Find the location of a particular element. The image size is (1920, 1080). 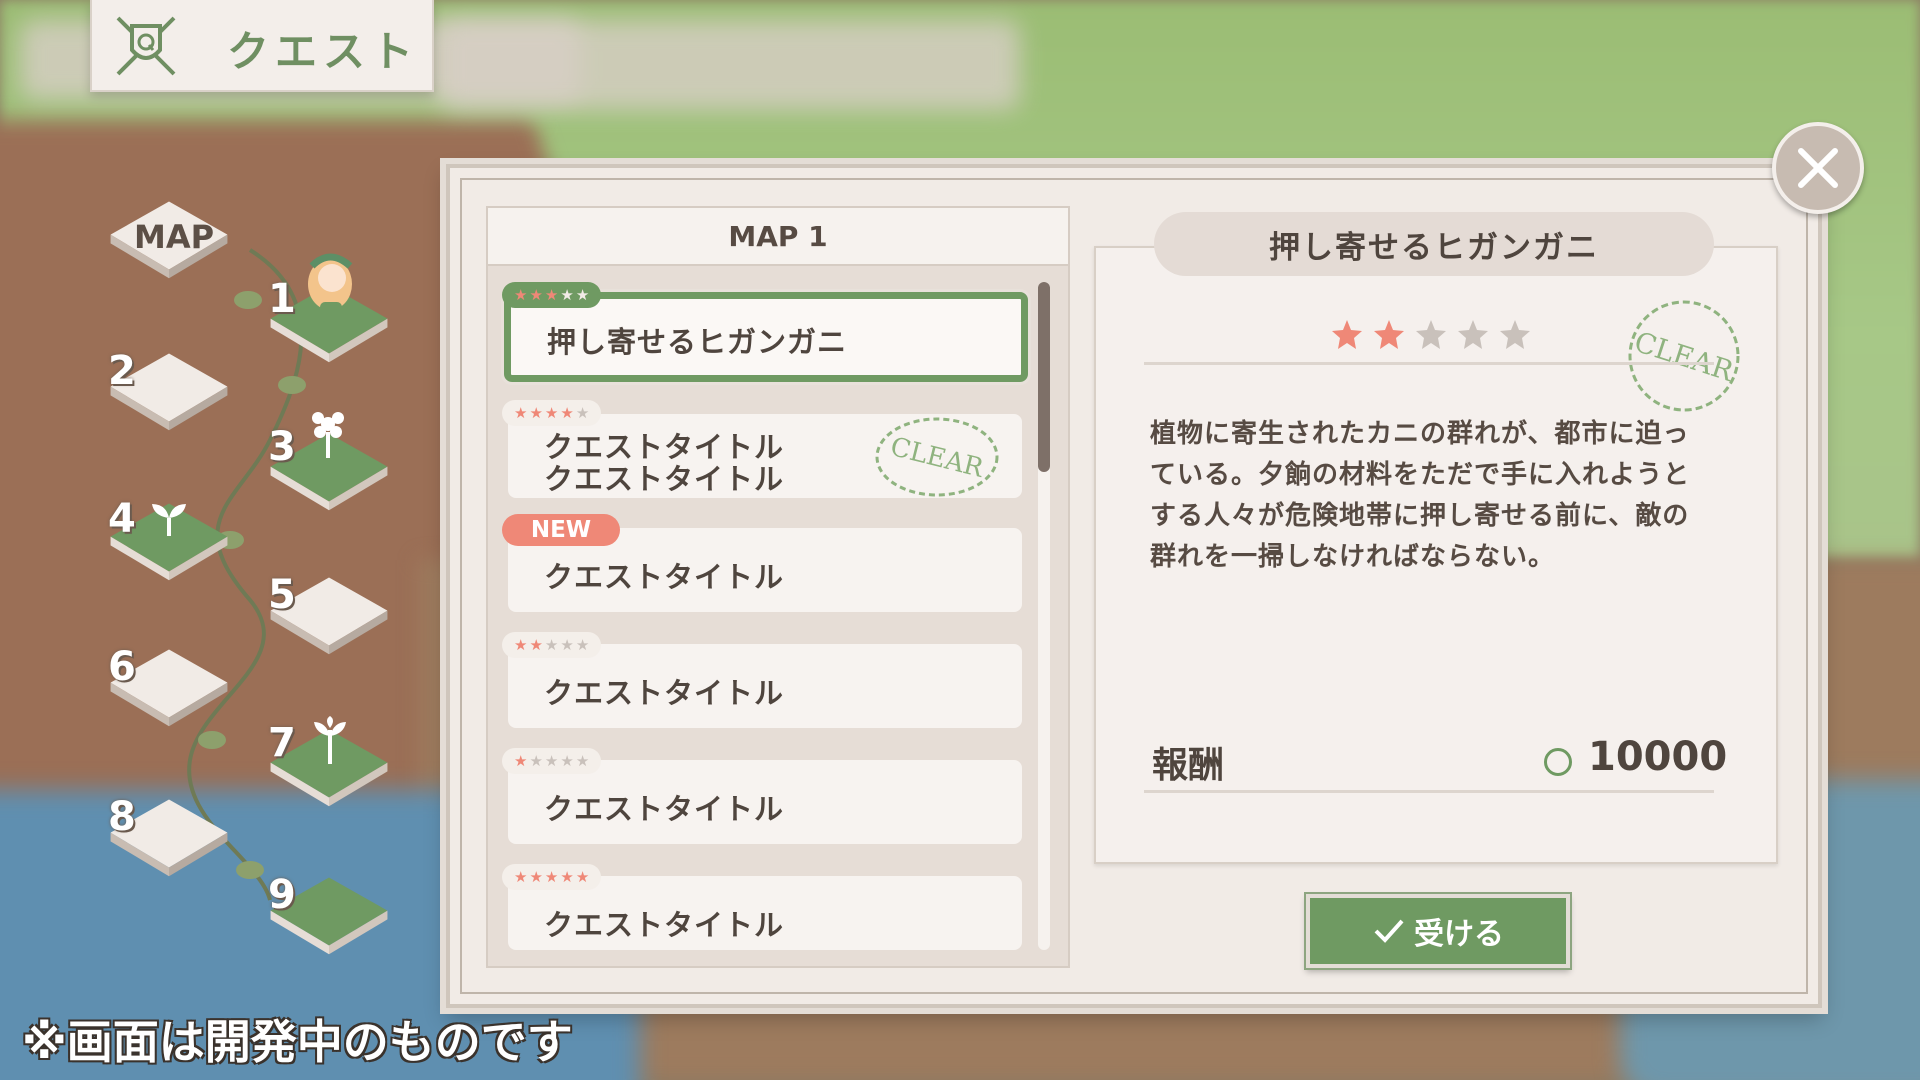

quest-item-title-line2: クエストタイトル is located at coordinates (664, 479).